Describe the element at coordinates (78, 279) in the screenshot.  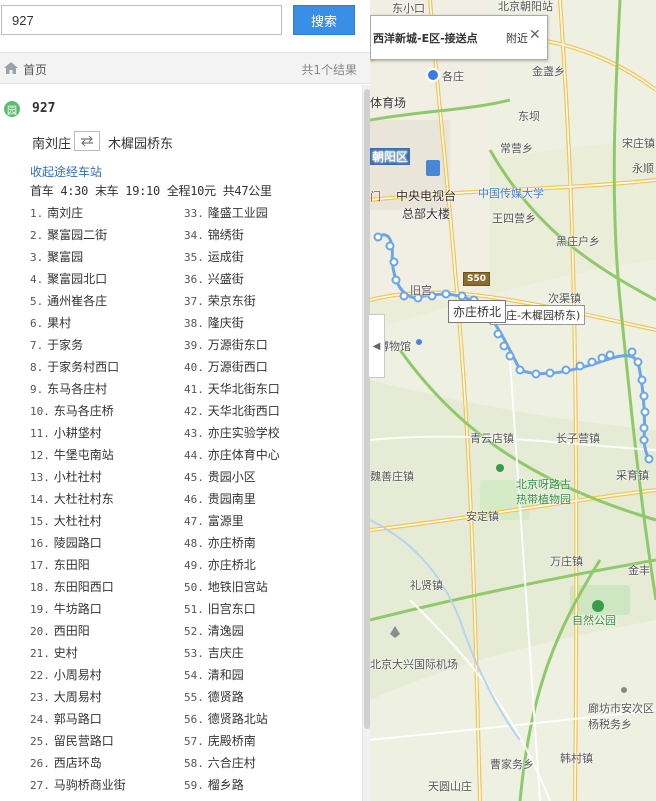
I see `stop-item: 4. 聚富园北口` at that location.